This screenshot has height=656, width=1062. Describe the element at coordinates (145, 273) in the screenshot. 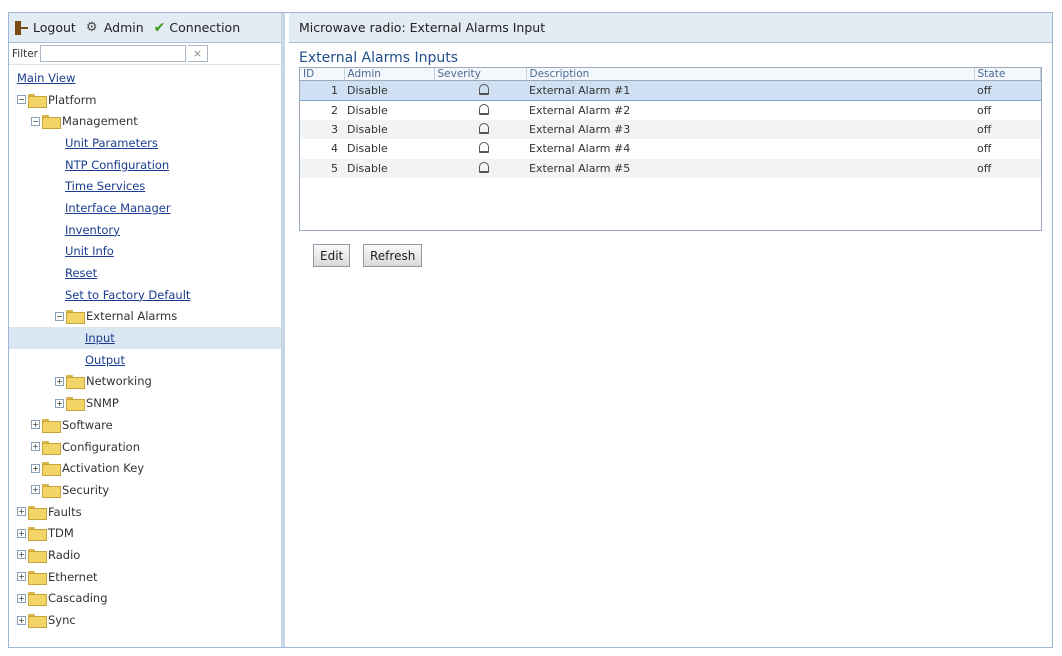

I see `tree-item-reset: Reset` at that location.